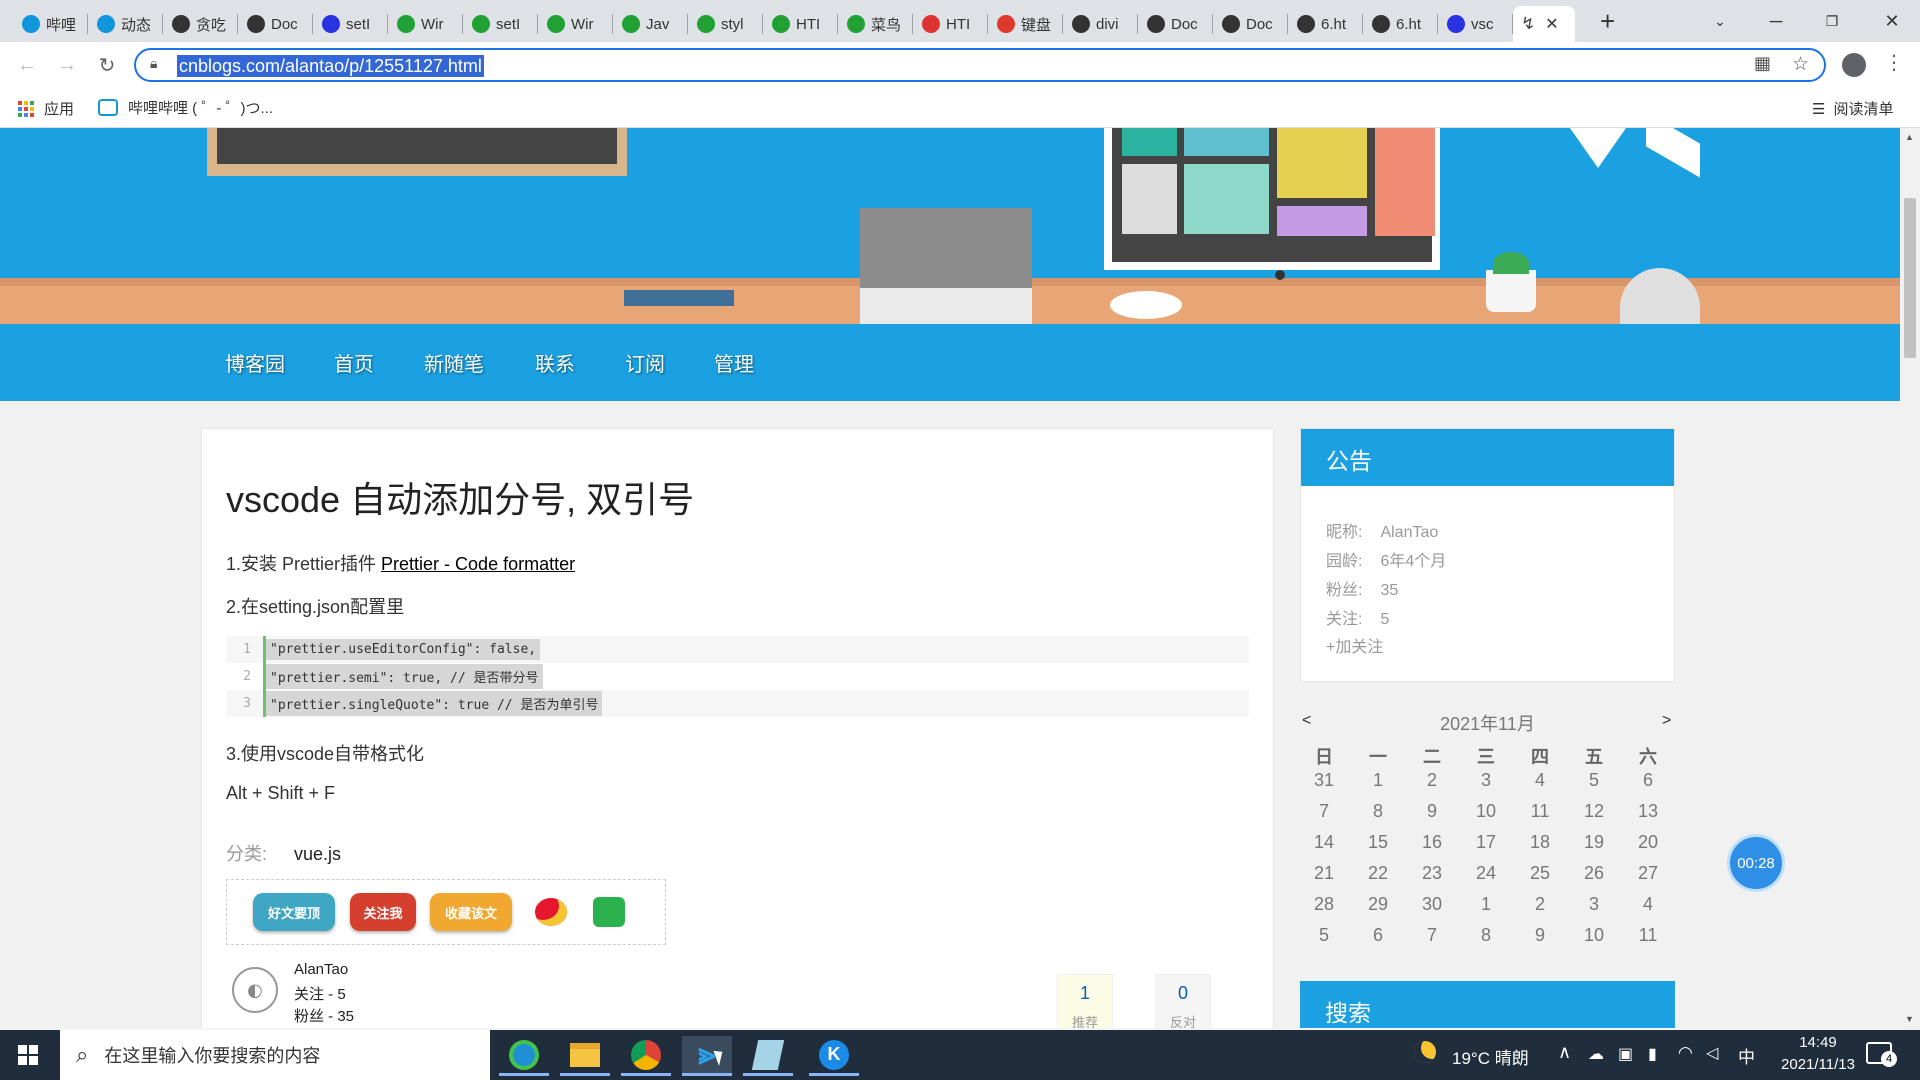 This screenshot has height=1080, width=1920. What do you see at coordinates (107, 65) in the screenshot?
I see `reload-icon: ↻` at bounding box center [107, 65].